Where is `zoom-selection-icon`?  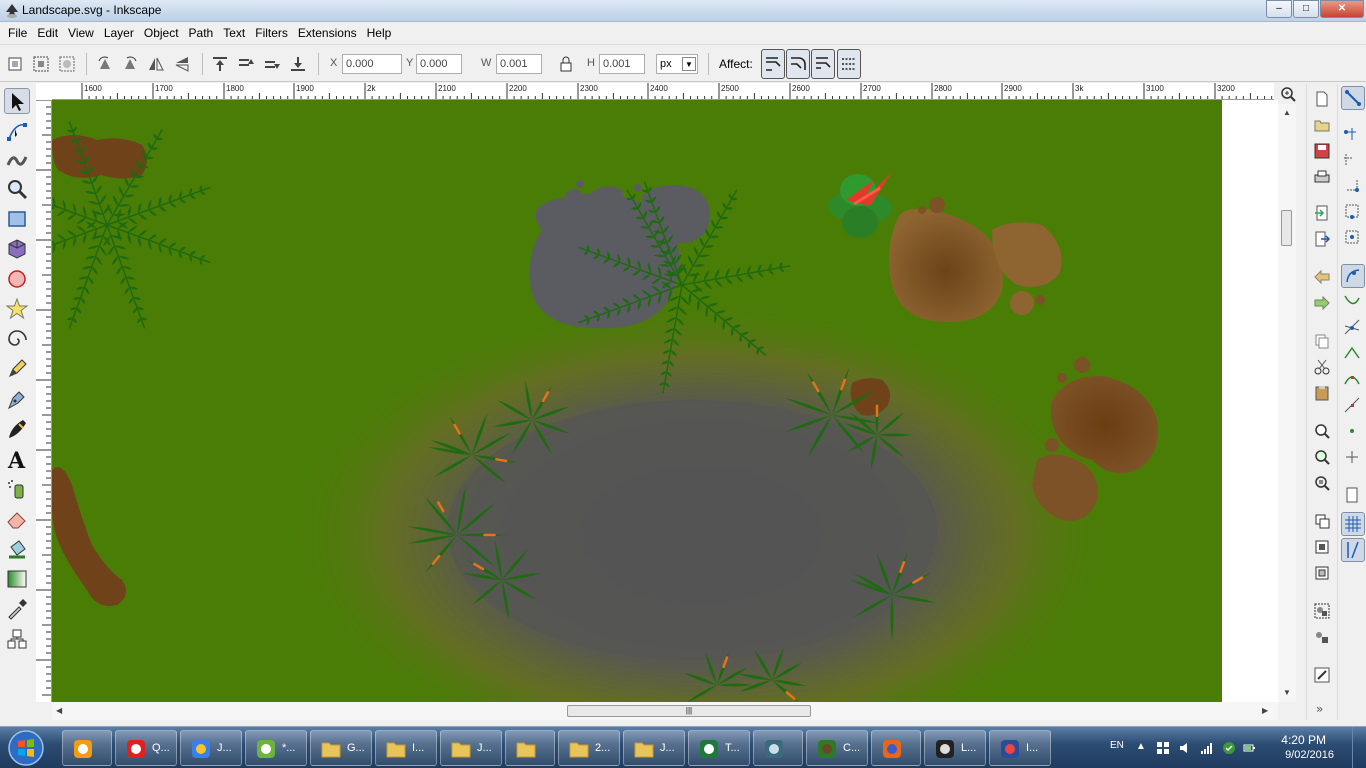
zoom-selection-icon is located at coordinates (1322, 431).